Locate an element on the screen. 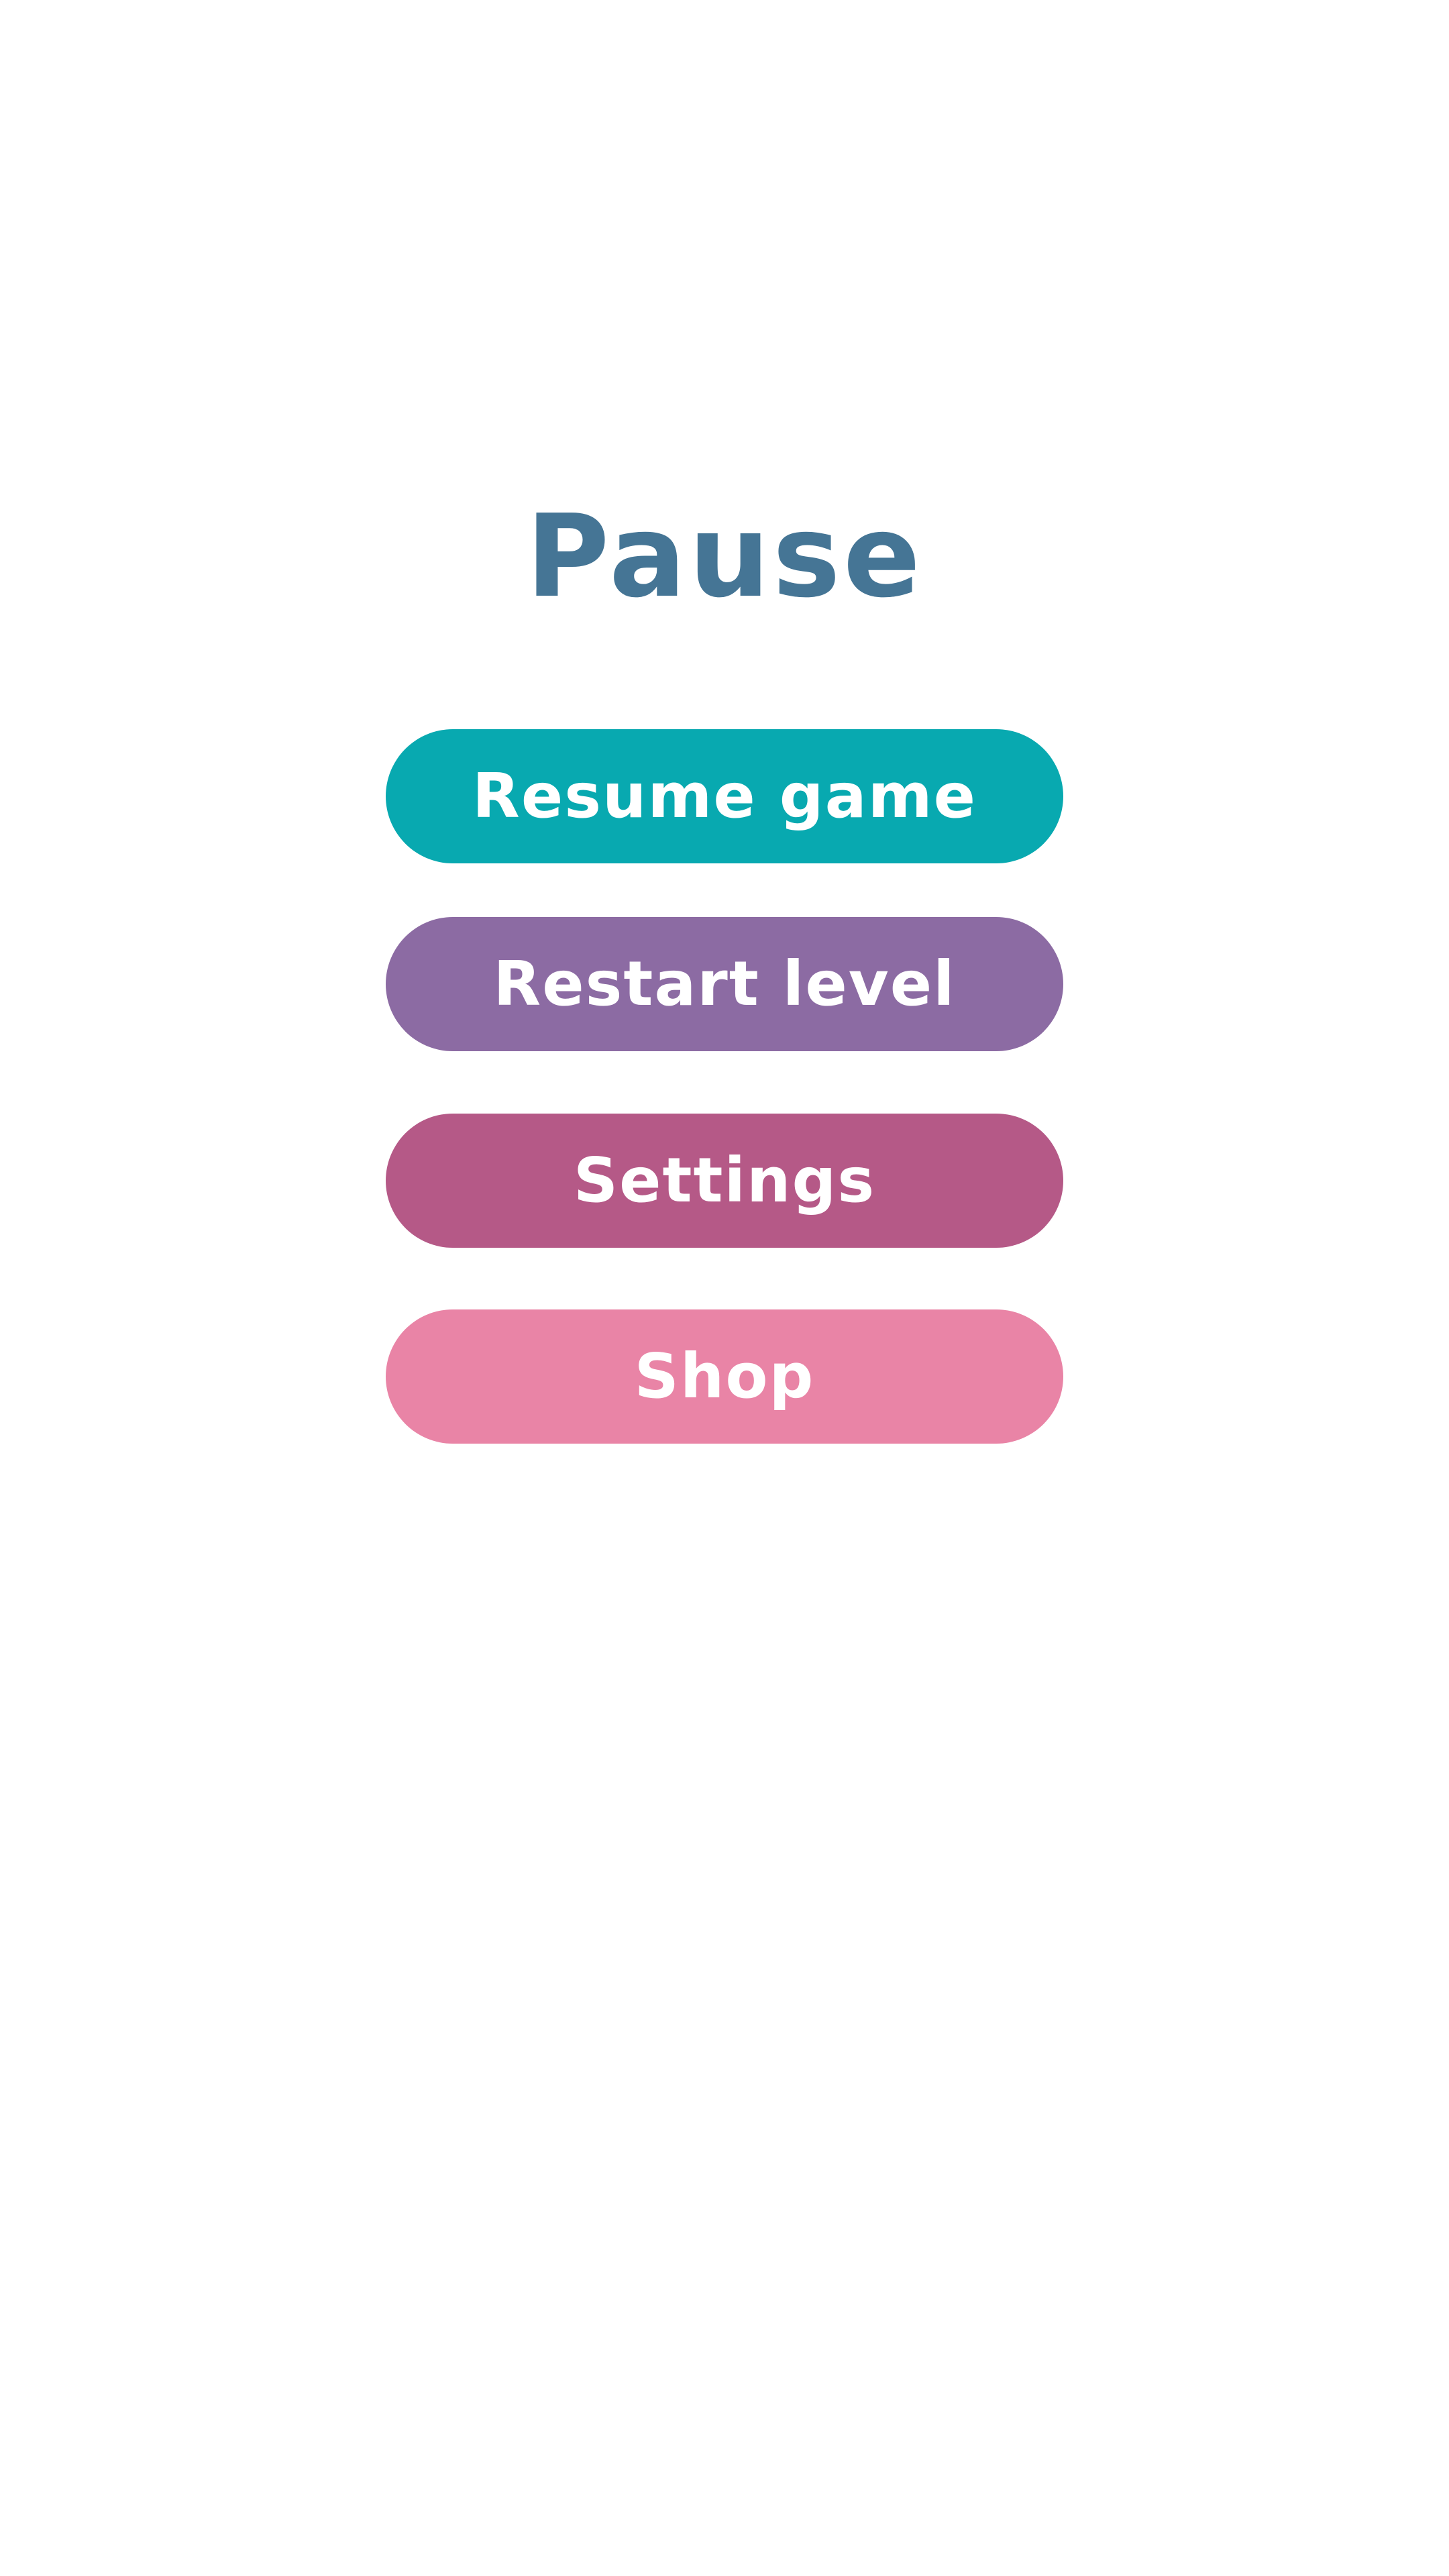 This screenshot has height=2576, width=1449. resume-game-button: Resume game is located at coordinates (724, 796).